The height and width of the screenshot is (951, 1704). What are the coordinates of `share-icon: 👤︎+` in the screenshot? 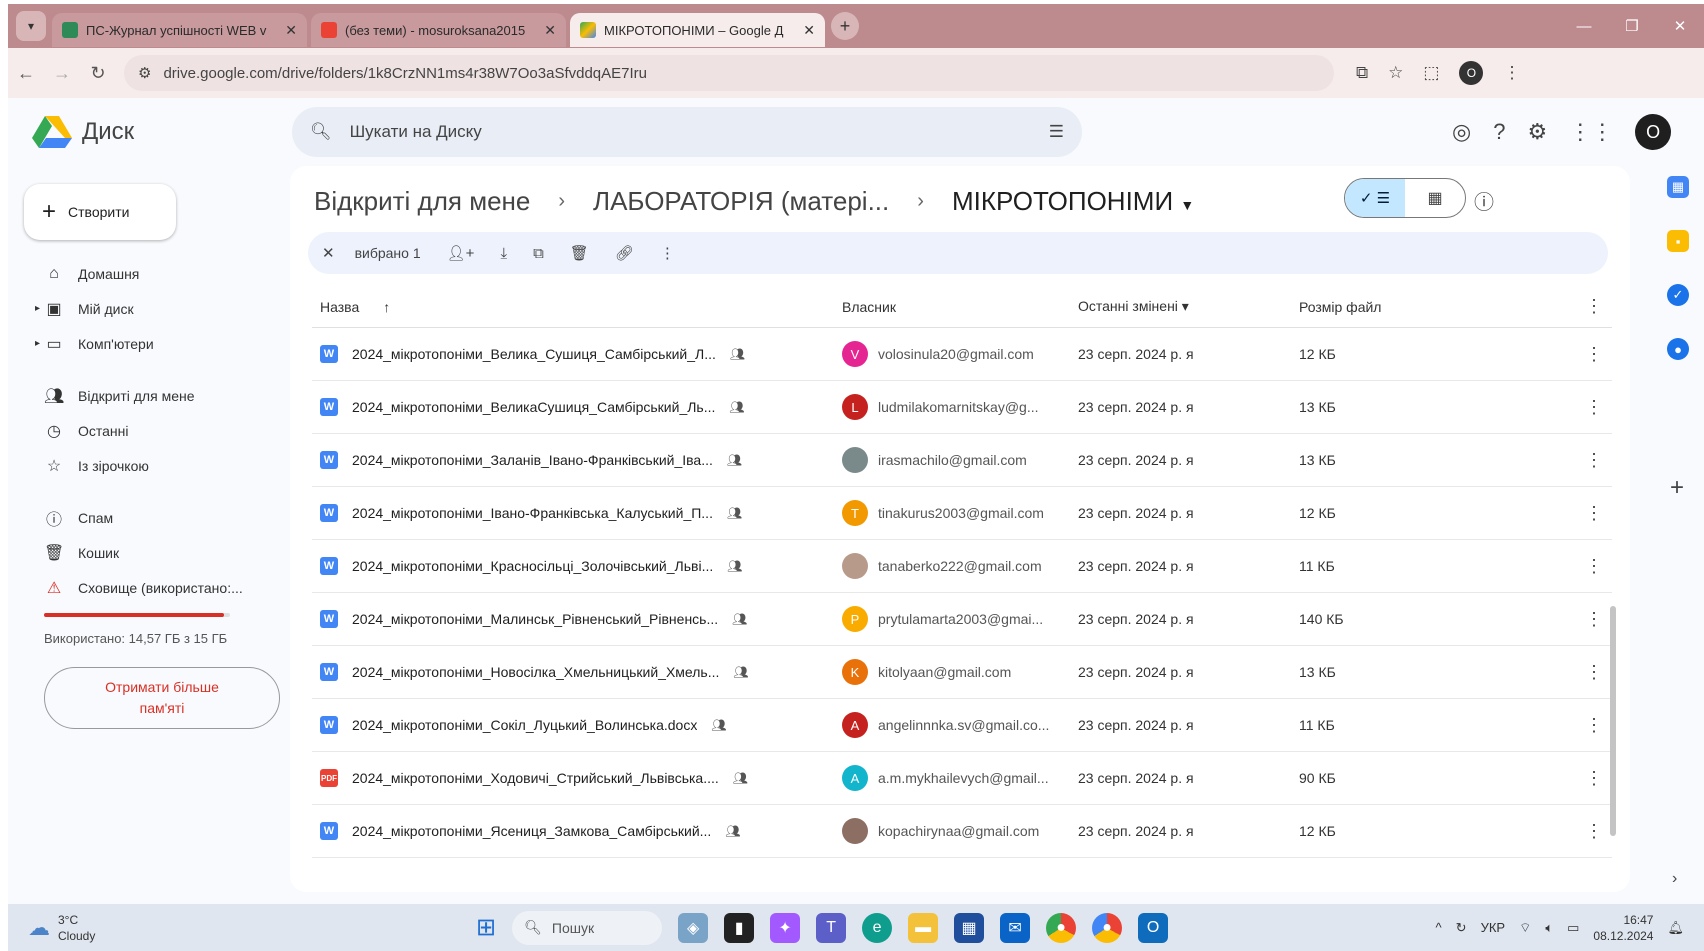 It's located at (461, 253).